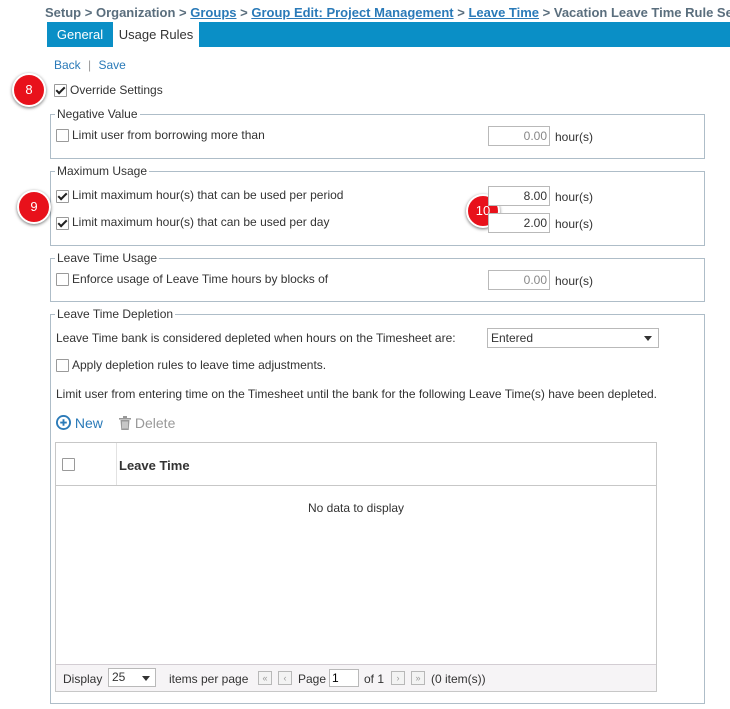 This screenshot has width=730, height=709. I want to click on leave-time-depletion-legend: Leave Time Depletion, so click(115, 314).